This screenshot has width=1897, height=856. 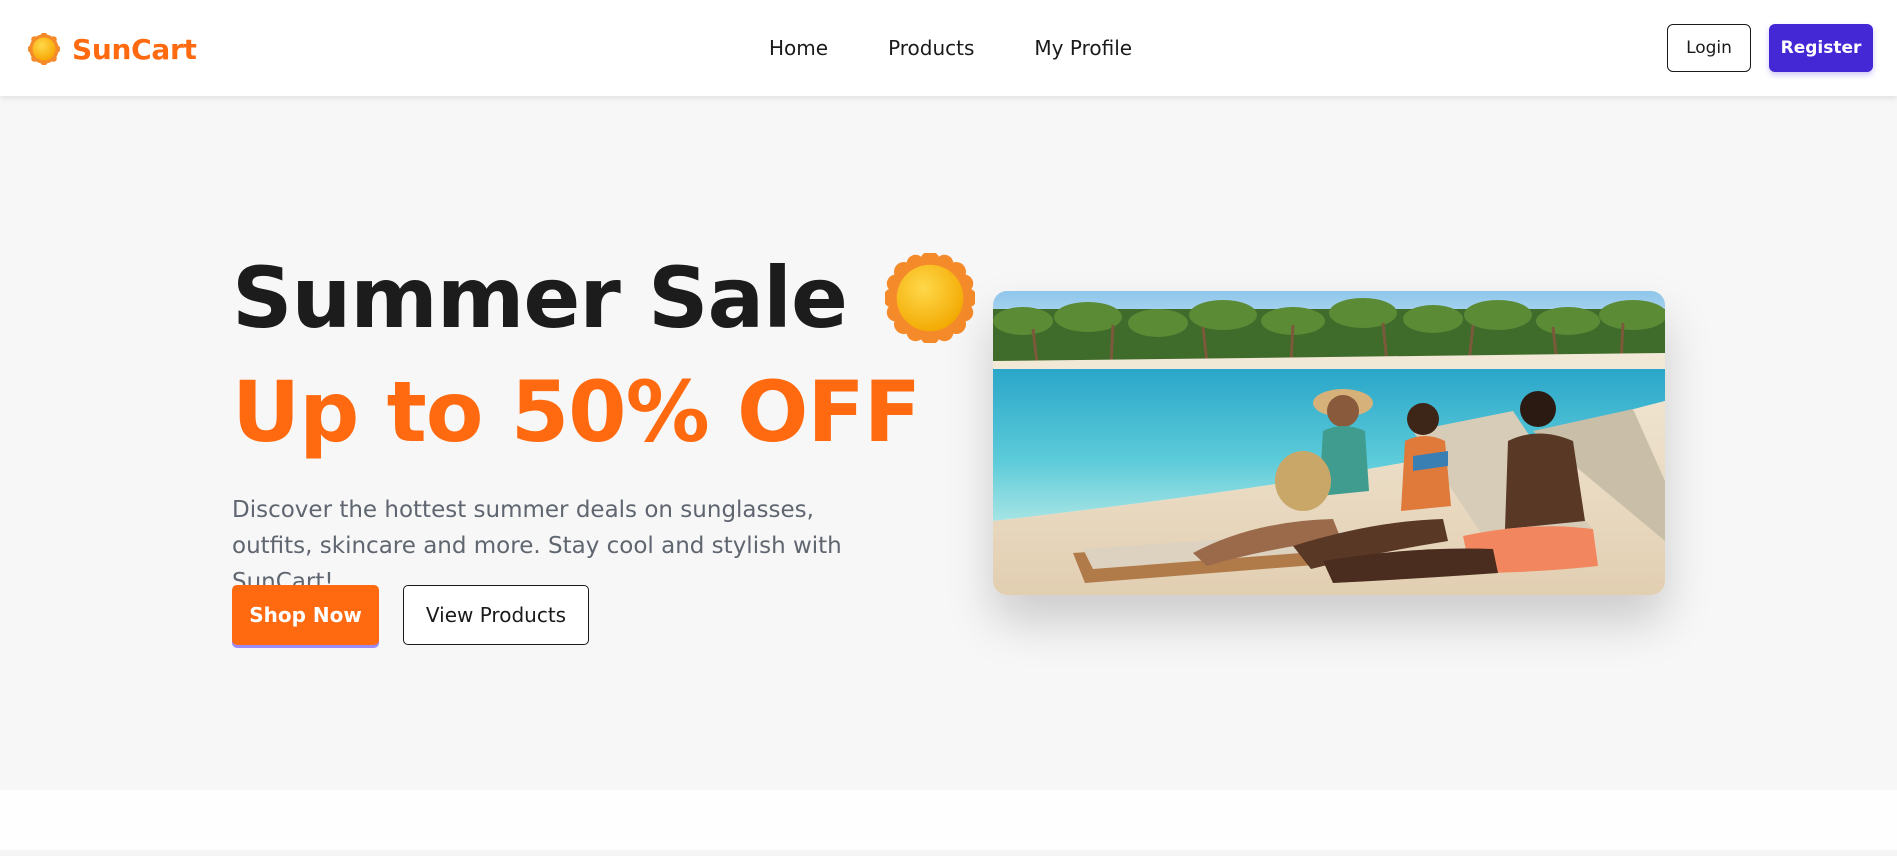 I want to click on hero-actions: Shop Now View Products, so click(x=410, y=615).